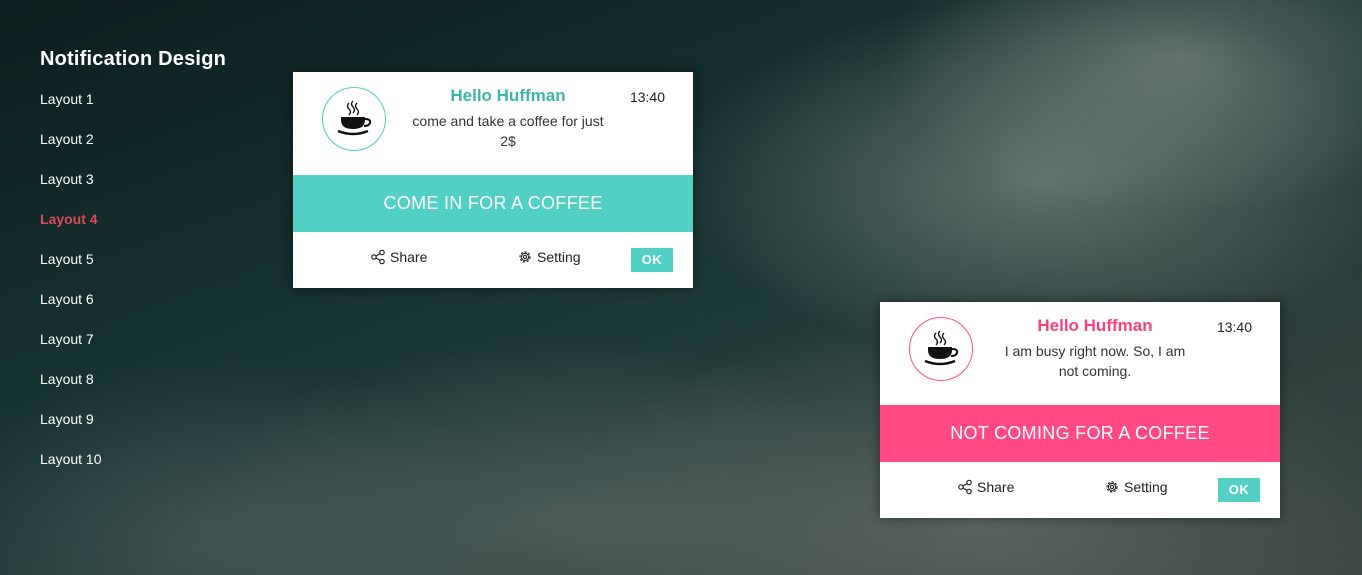  What do you see at coordinates (160, 426) in the screenshot?
I see `nav-item-layout-9: Layout 9` at bounding box center [160, 426].